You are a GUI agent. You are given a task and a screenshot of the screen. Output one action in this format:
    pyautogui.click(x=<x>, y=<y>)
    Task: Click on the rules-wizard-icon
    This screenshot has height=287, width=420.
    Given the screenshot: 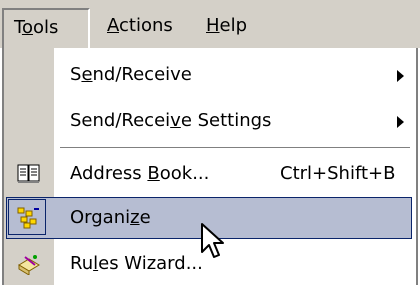 What is the action you would take?
    pyautogui.click(x=29, y=264)
    